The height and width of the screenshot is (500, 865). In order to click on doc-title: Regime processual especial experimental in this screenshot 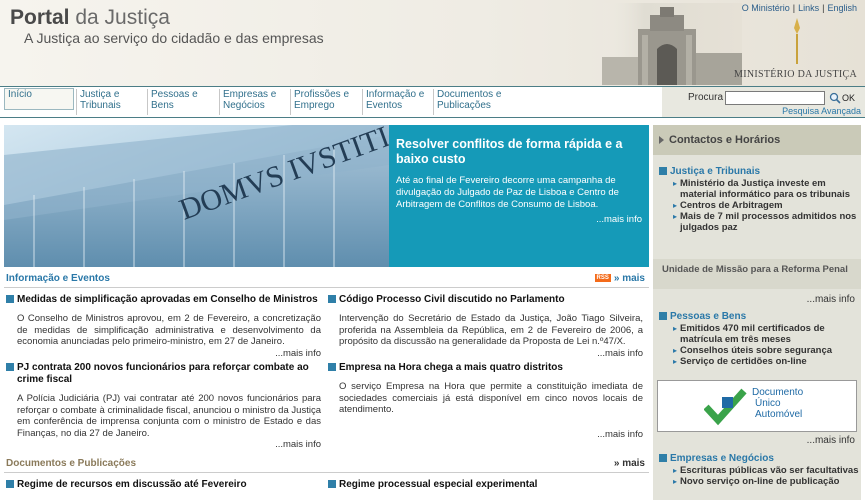, I will do `click(485, 485)`.